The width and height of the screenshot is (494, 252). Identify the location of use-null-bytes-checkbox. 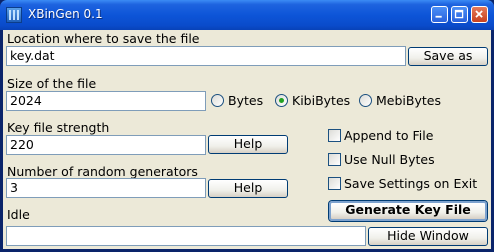
(334, 159).